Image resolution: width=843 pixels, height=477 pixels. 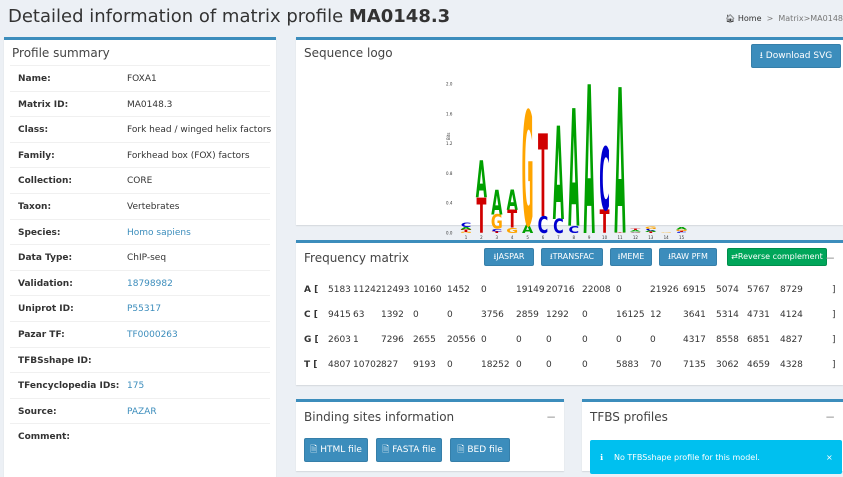 I want to click on y-tick-label: 2.0, so click(x=449, y=84).